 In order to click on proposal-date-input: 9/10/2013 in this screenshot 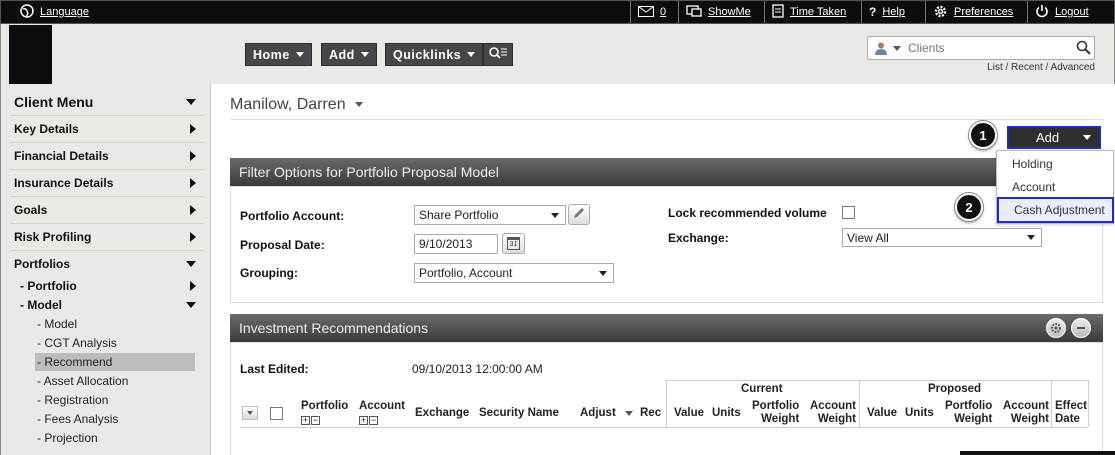, I will do `click(456, 244)`.